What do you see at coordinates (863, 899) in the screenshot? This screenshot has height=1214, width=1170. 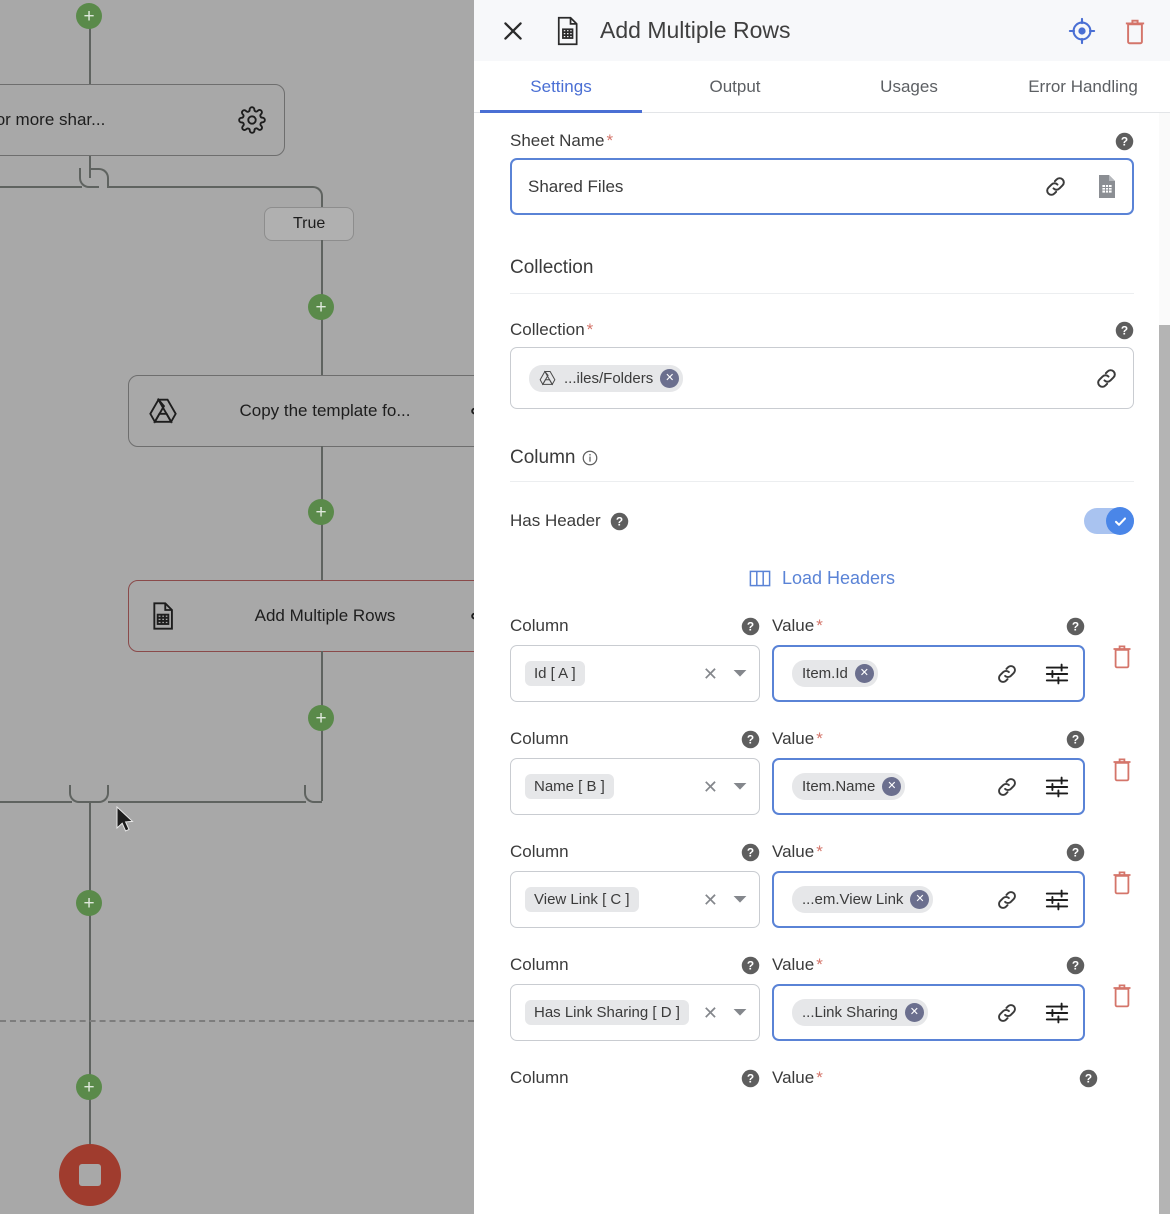 I see `value-chip: ...em.View Link ✕` at bounding box center [863, 899].